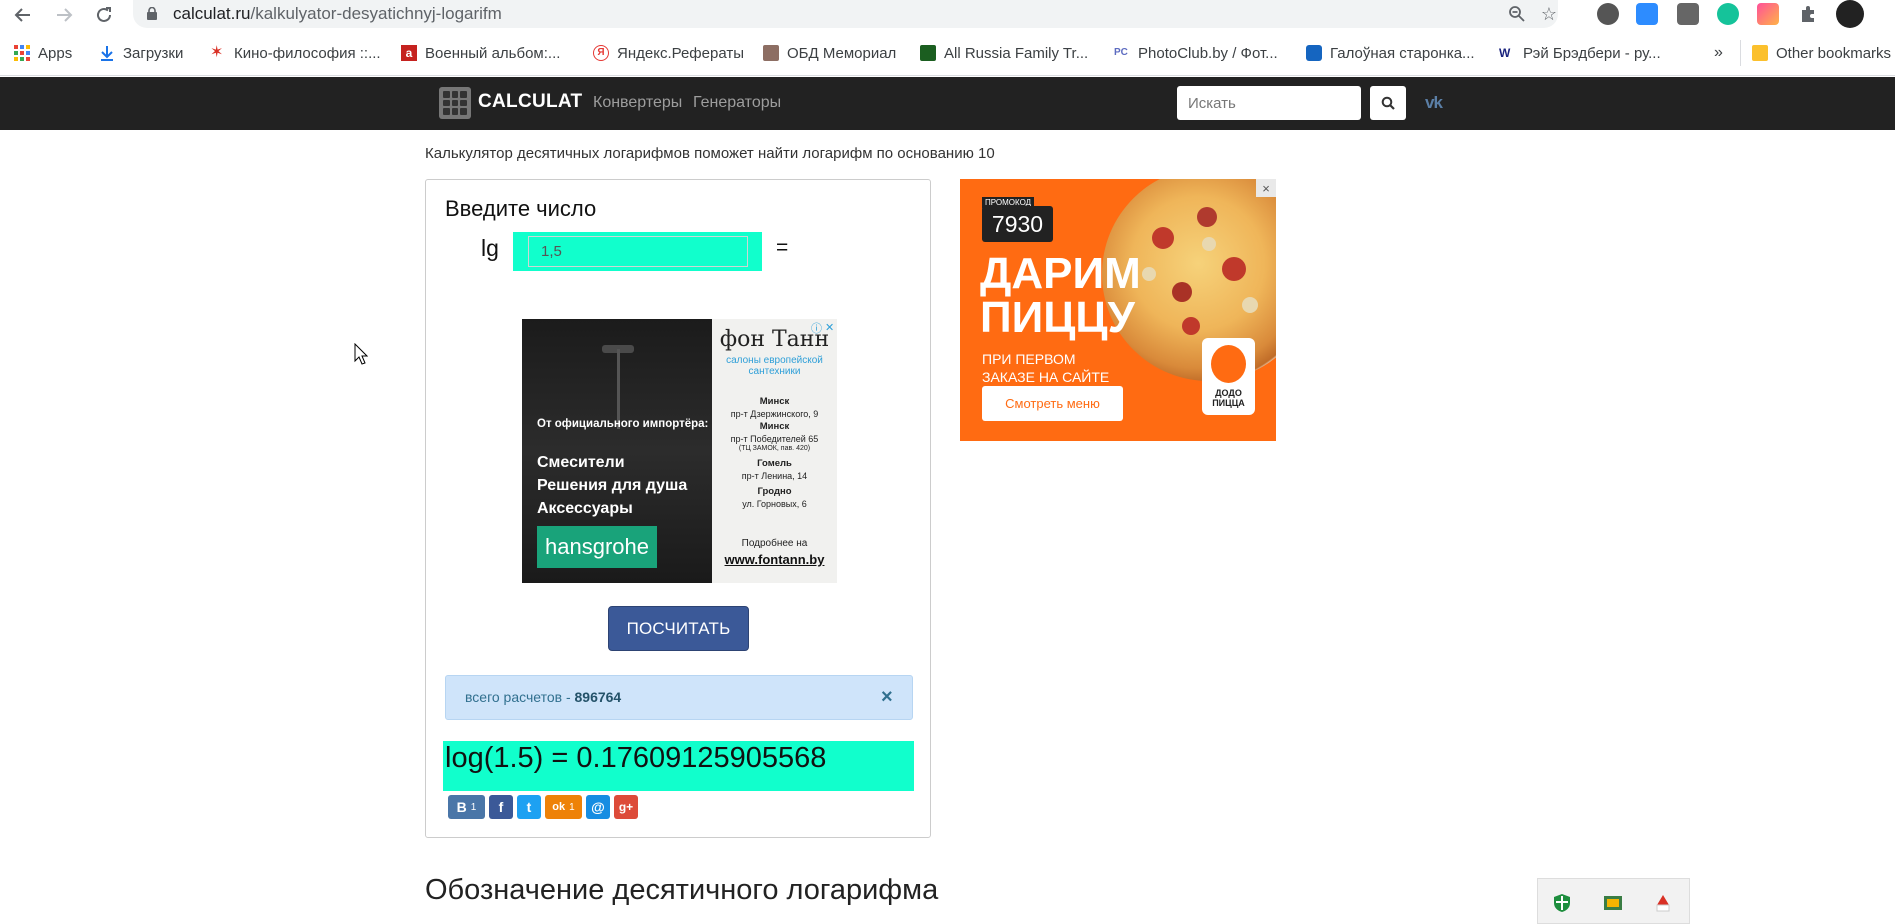 The image size is (1895, 924). Describe the element at coordinates (1434, 103) in the screenshot. I see `vk-icon: vk` at that location.